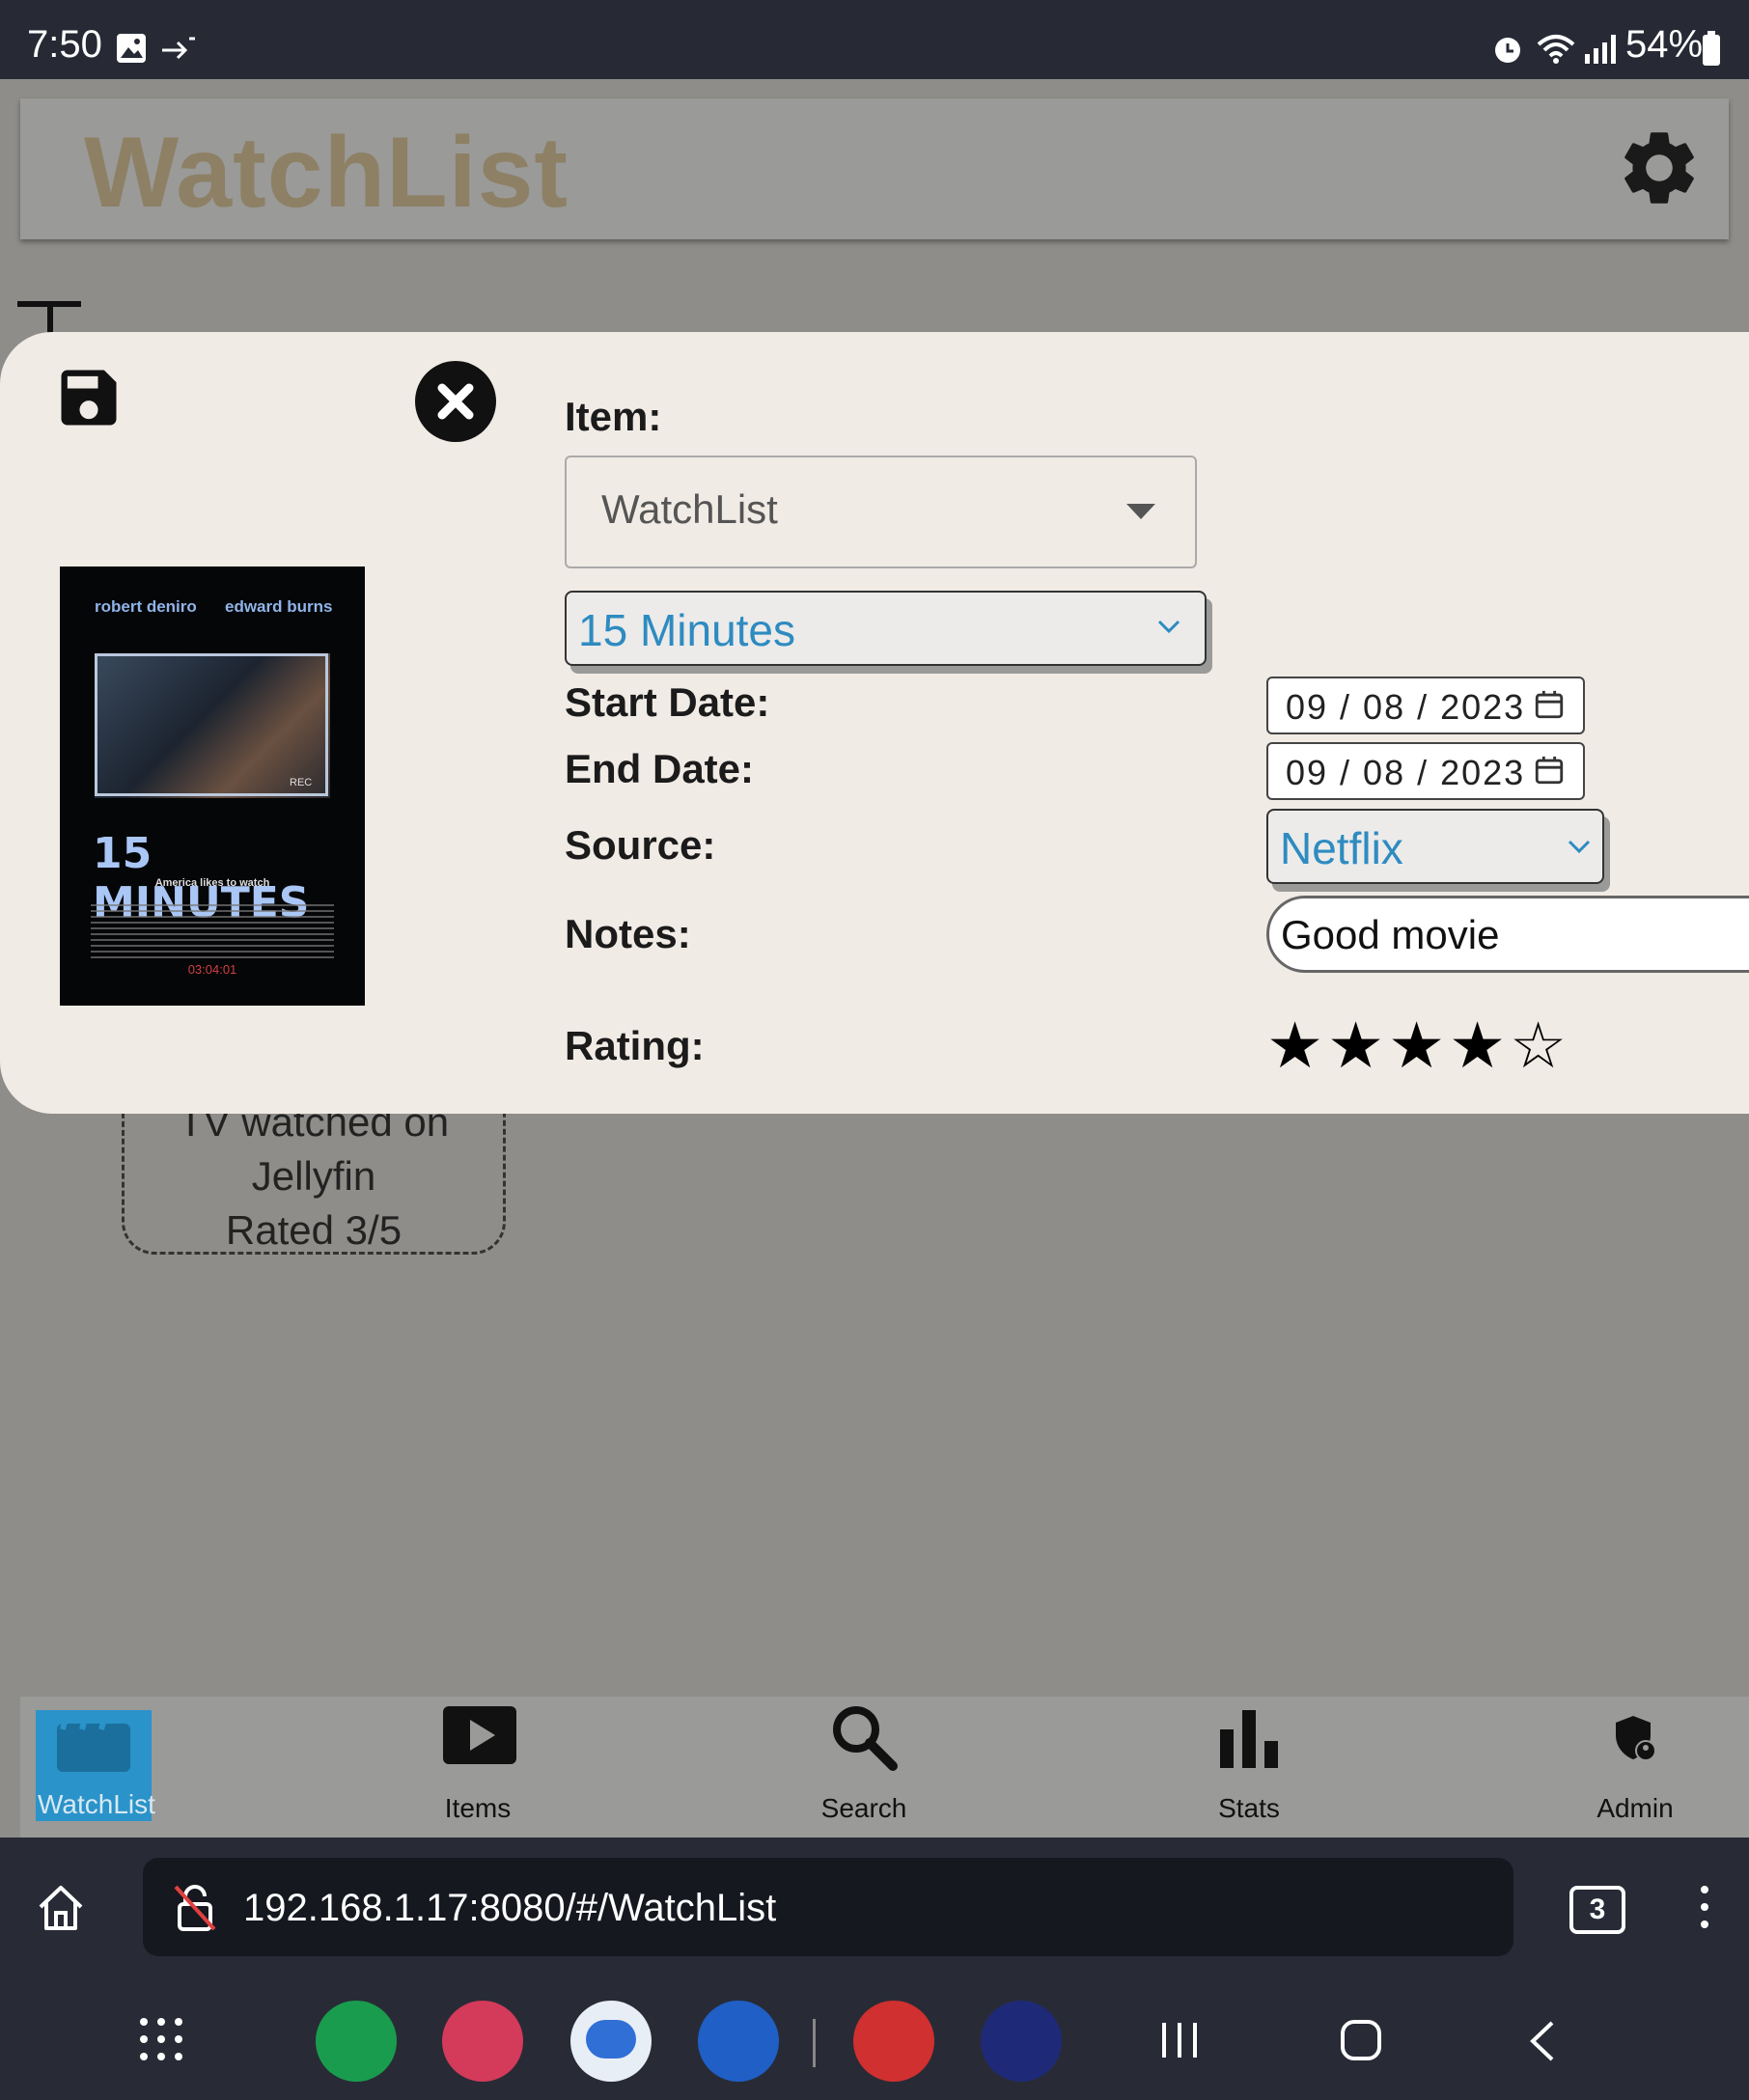  What do you see at coordinates (1539, 1046) in the screenshot?
I see `rating-star-5: ☆` at bounding box center [1539, 1046].